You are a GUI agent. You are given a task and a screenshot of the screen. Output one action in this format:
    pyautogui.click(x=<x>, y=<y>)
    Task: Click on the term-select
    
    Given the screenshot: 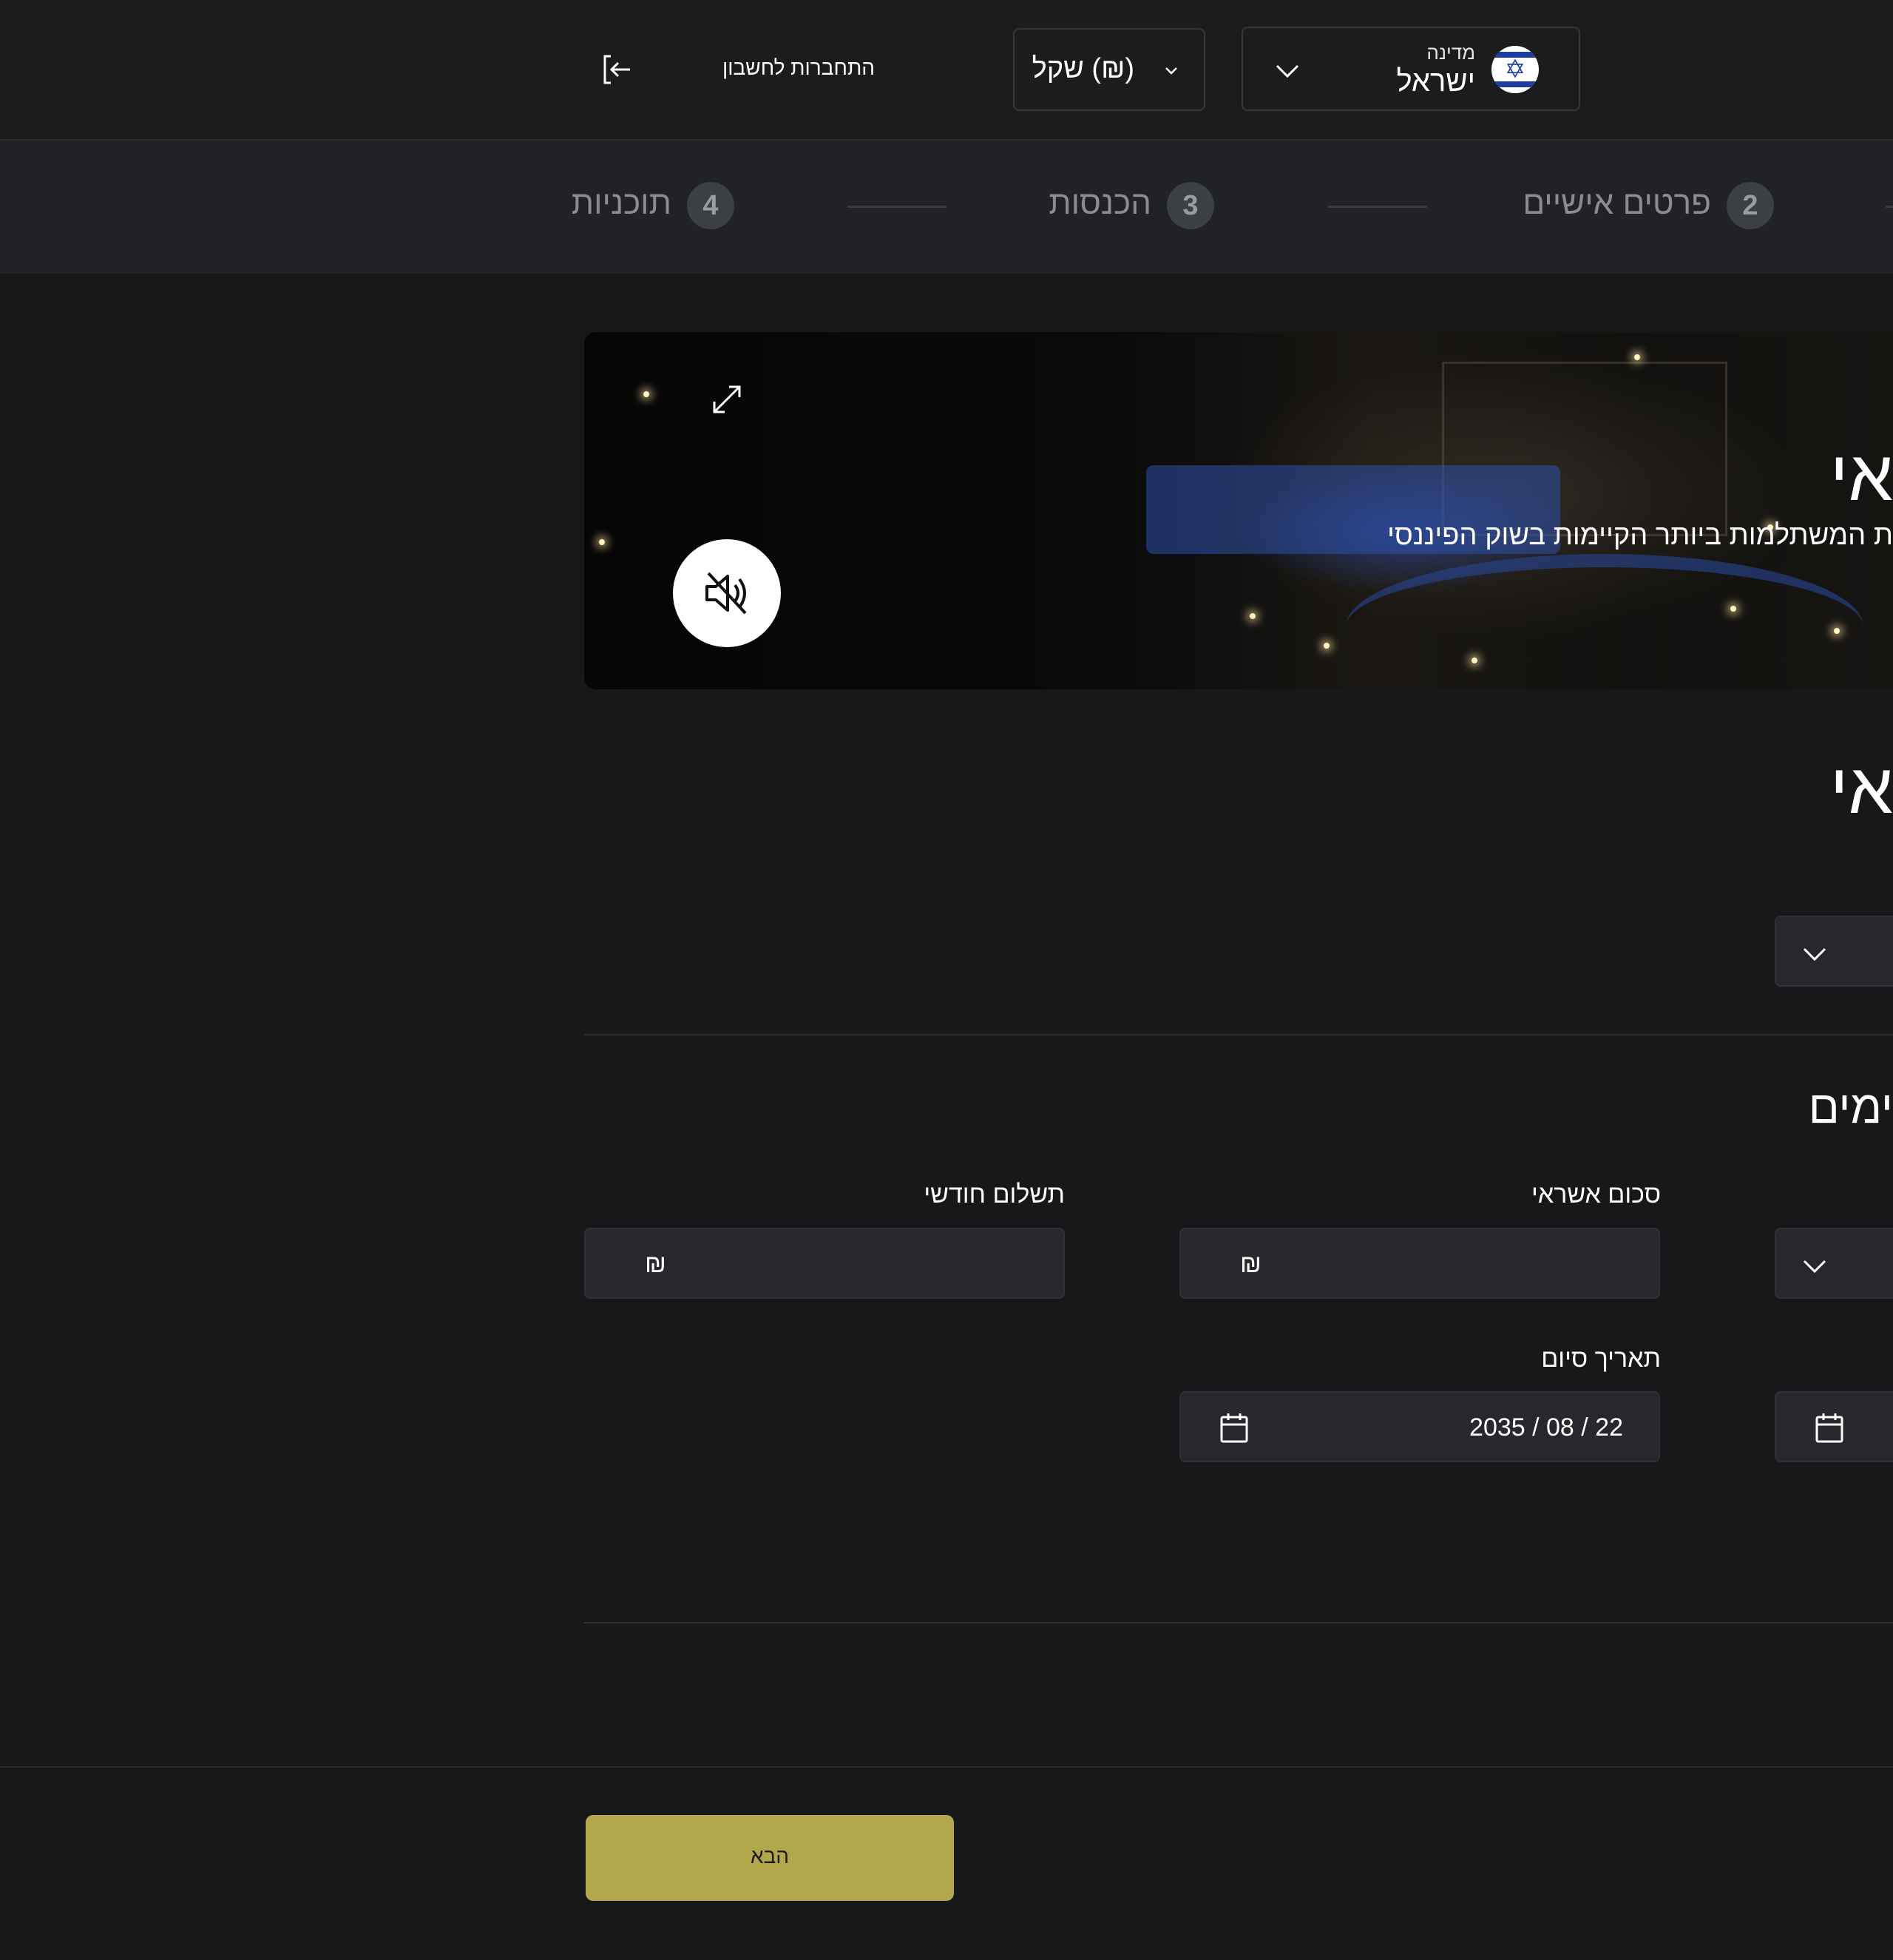 What is the action you would take?
    pyautogui.click(x=1834, y=1263)
    